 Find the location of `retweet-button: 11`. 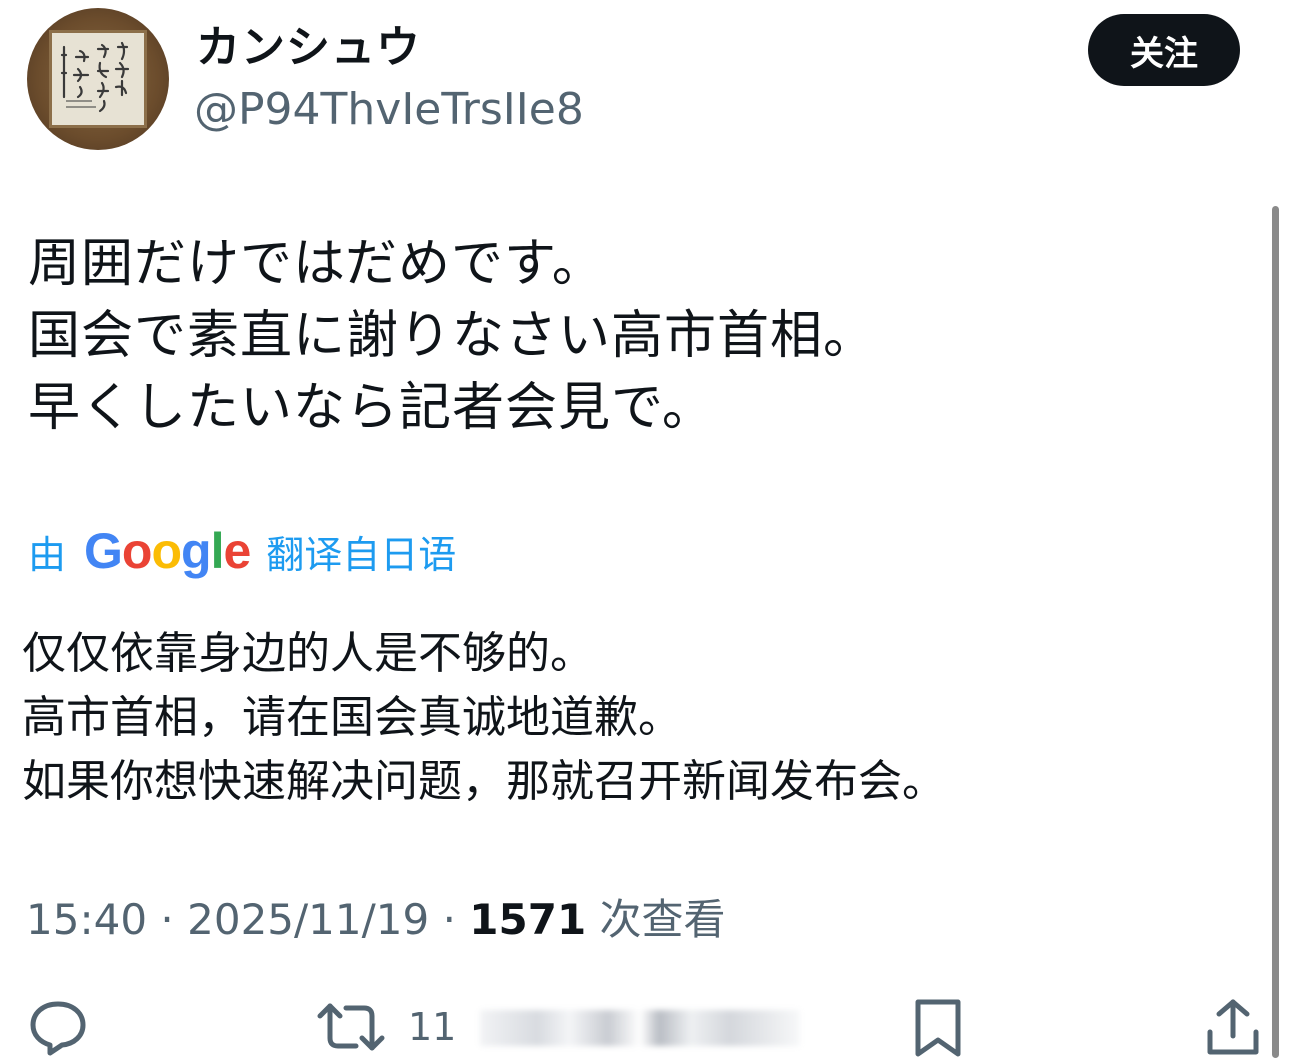

retweet-button: 11 is located at coordinates (386, 1027).